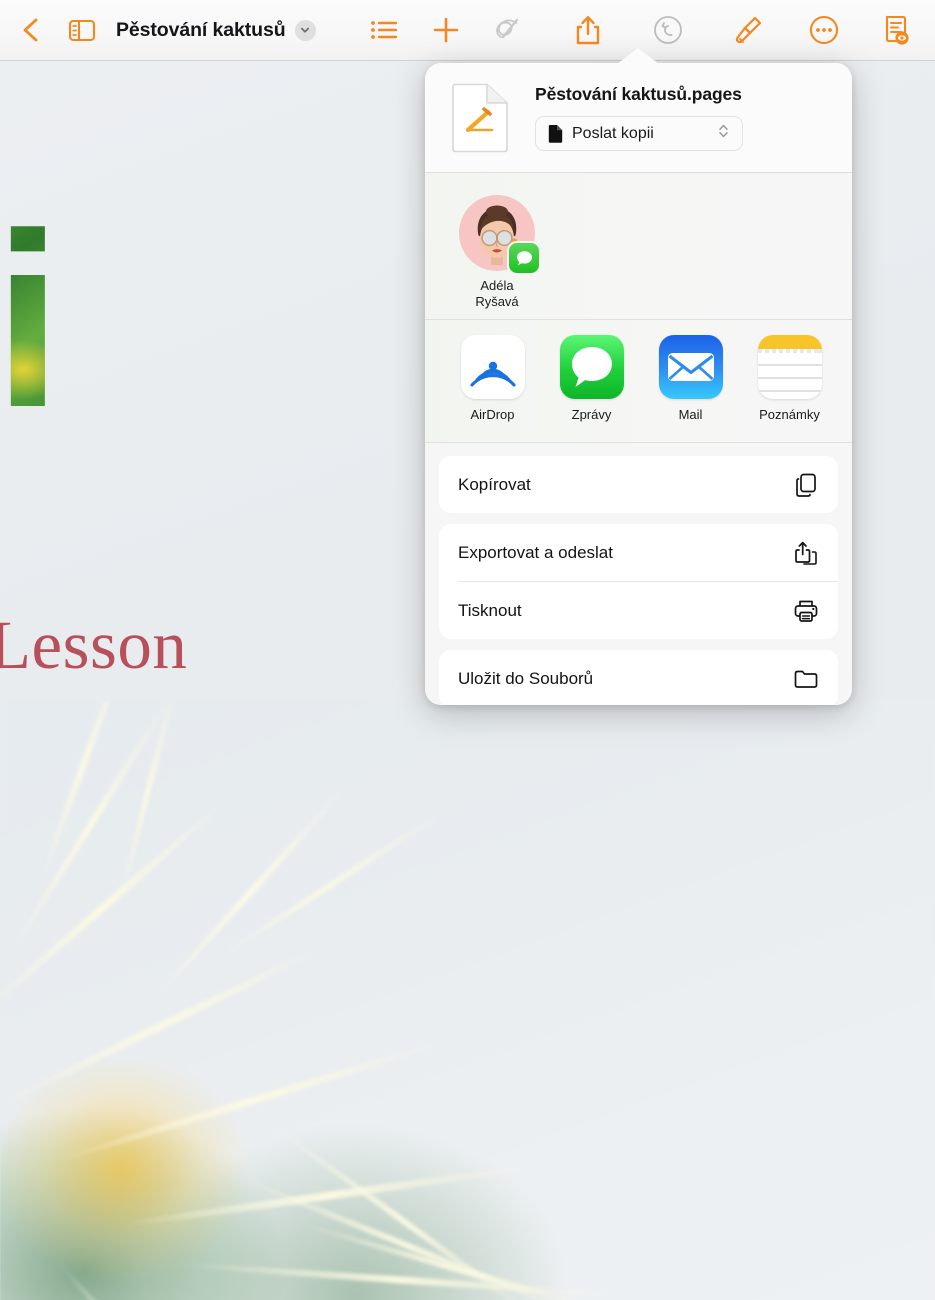 This screenshot has height=1300, width=935. What do you see at coordinates (201, 29) in the screenshot?
I see `document-title: Pěstování kaktusů` at bounding box center [201, 29].